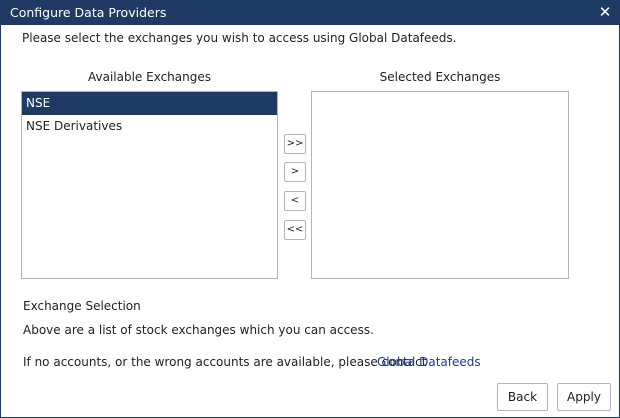  What do you see at coordinates (310, 13) in the screenshot?
I see `title-bar: Configure Data Providers ✕` at bounding box center [310, 13].